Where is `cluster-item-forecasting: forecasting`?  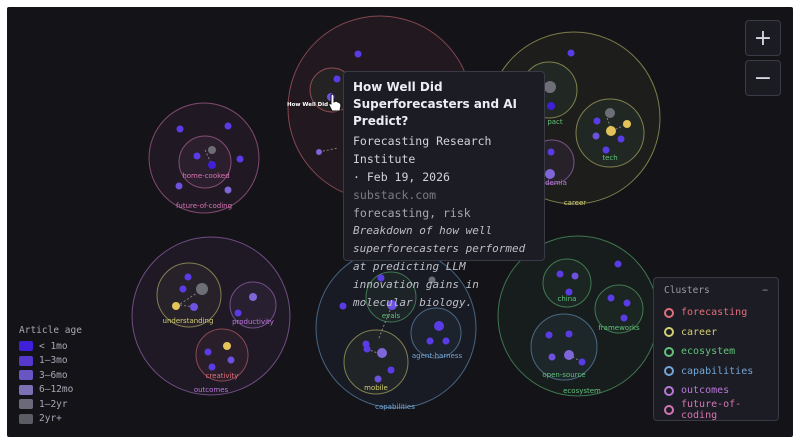
cluster-item-forecasting: forecasting is located at coordinates (716, 313).